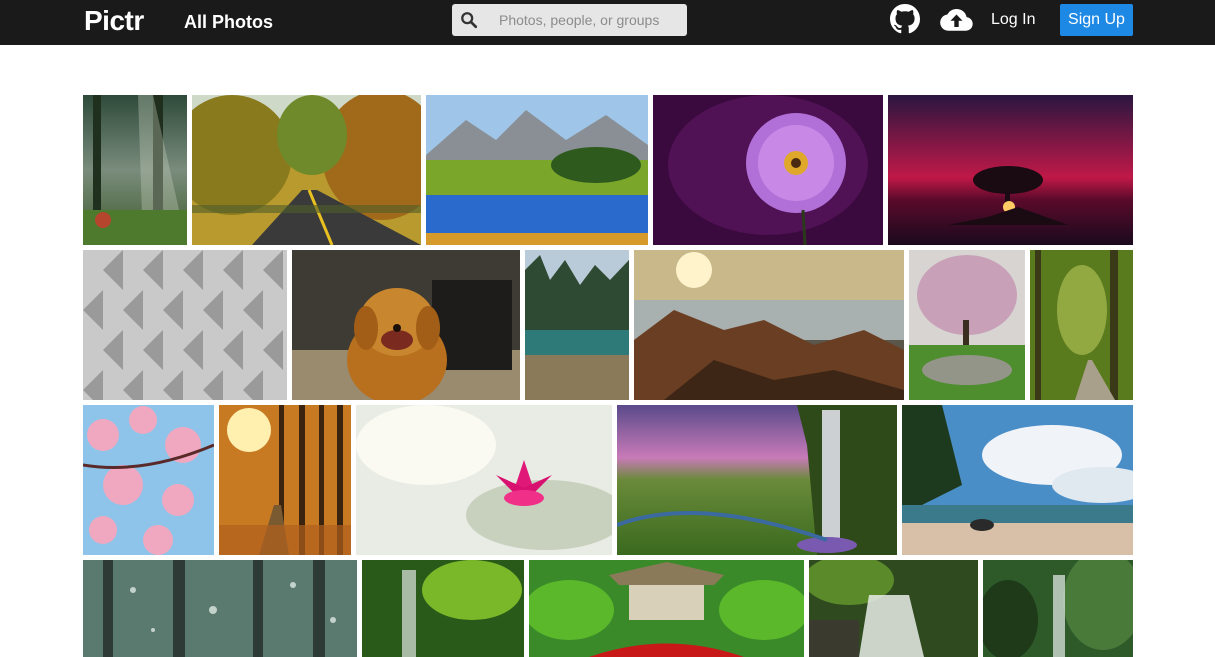  Describe the element at coordinates (666, 608) in the screenshot. I see `photo-japanese-garden` at that location.